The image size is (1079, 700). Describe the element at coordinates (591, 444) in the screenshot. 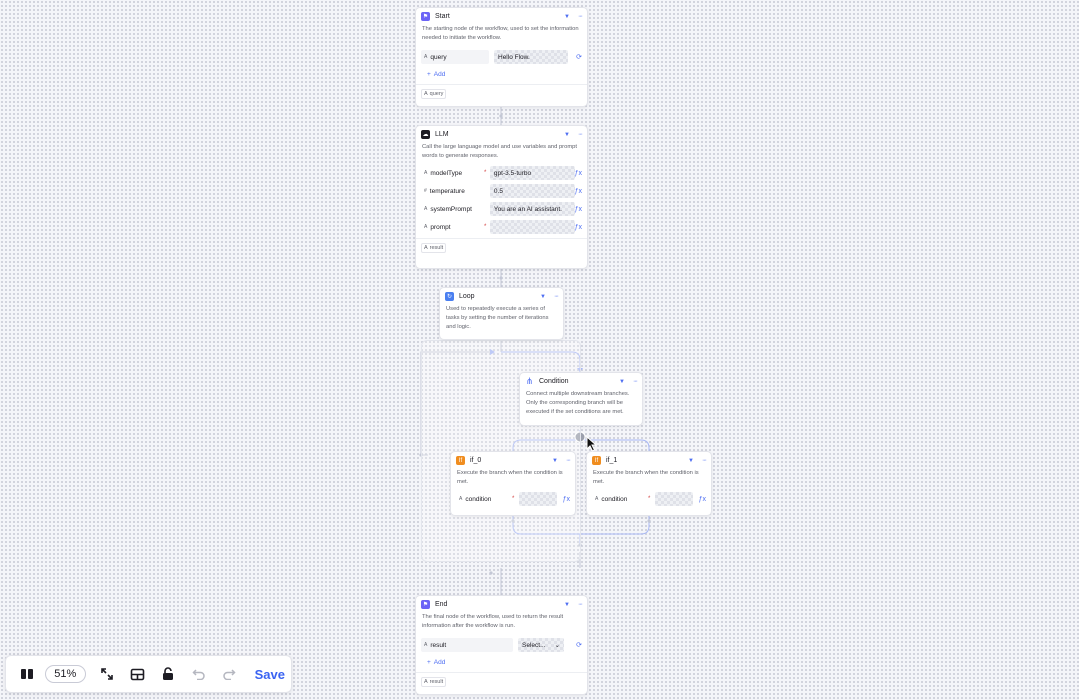

I see `mouse-cursor-icon` at that location.